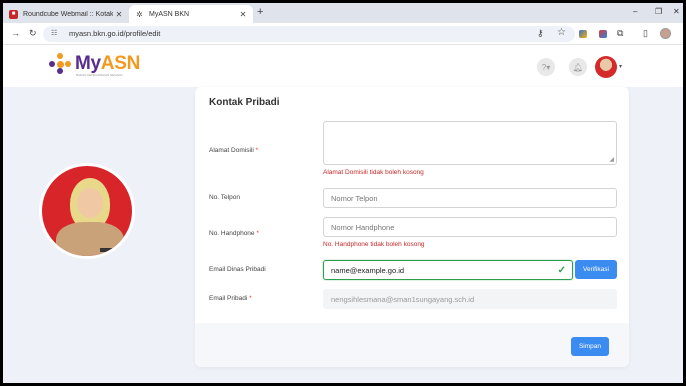 Image resolution: width=686 pixels, height=386 pixels. I want to click on email-pribadi-input: nengsihlesmana@sman1sungayang.sch.id, so click(470, 299).